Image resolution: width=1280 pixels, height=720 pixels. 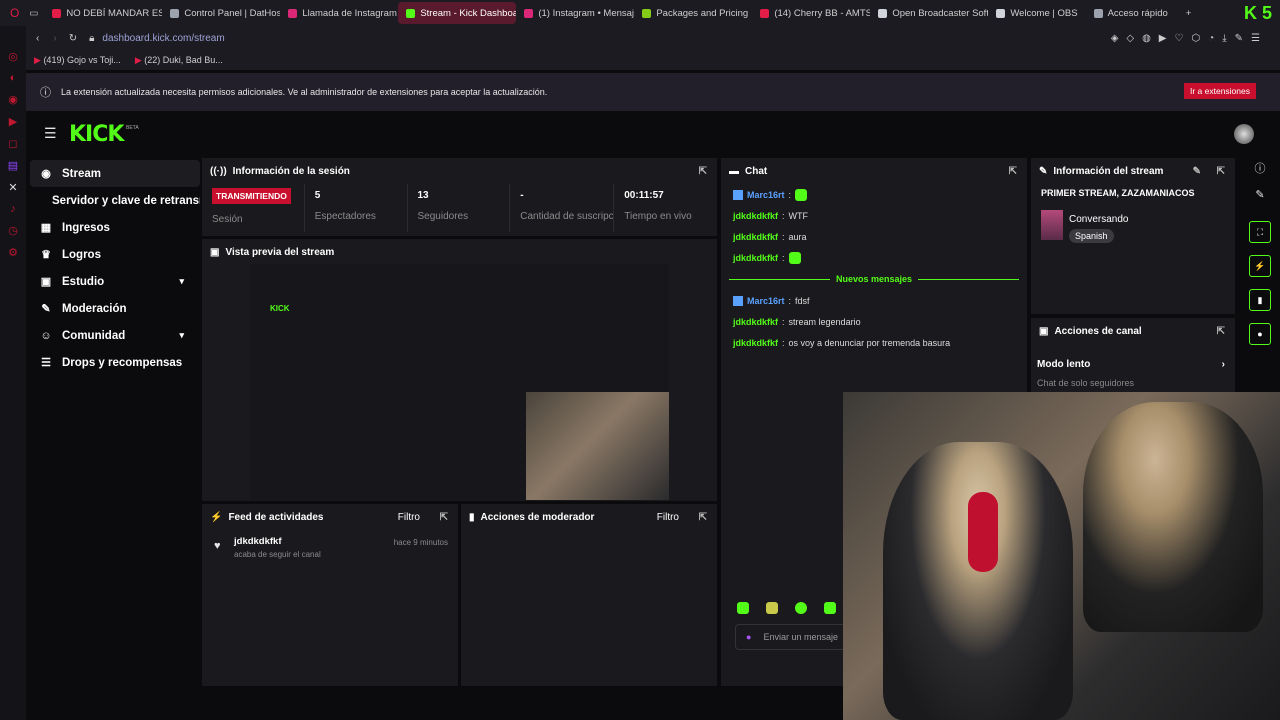 I want to click on youtube-icon: ▶, so click(x=13, y=121).